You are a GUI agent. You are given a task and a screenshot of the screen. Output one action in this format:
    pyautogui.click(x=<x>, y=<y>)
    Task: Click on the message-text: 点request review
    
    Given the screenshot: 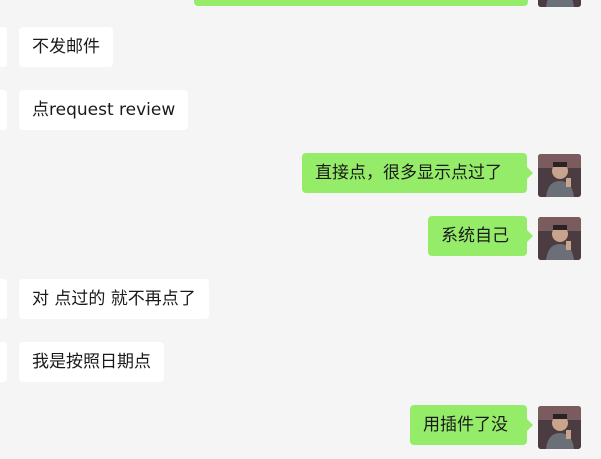 What is the action you would take?
    pyautogui.click(x=104, y=110)
    